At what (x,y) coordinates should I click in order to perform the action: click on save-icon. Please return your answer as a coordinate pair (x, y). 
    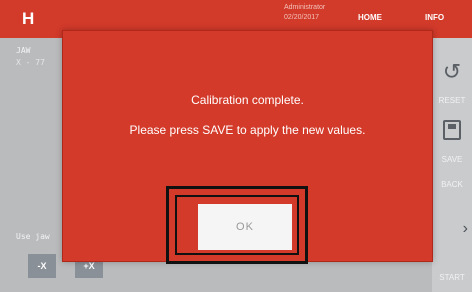
    Looking at the image, I should click on (452, 130).